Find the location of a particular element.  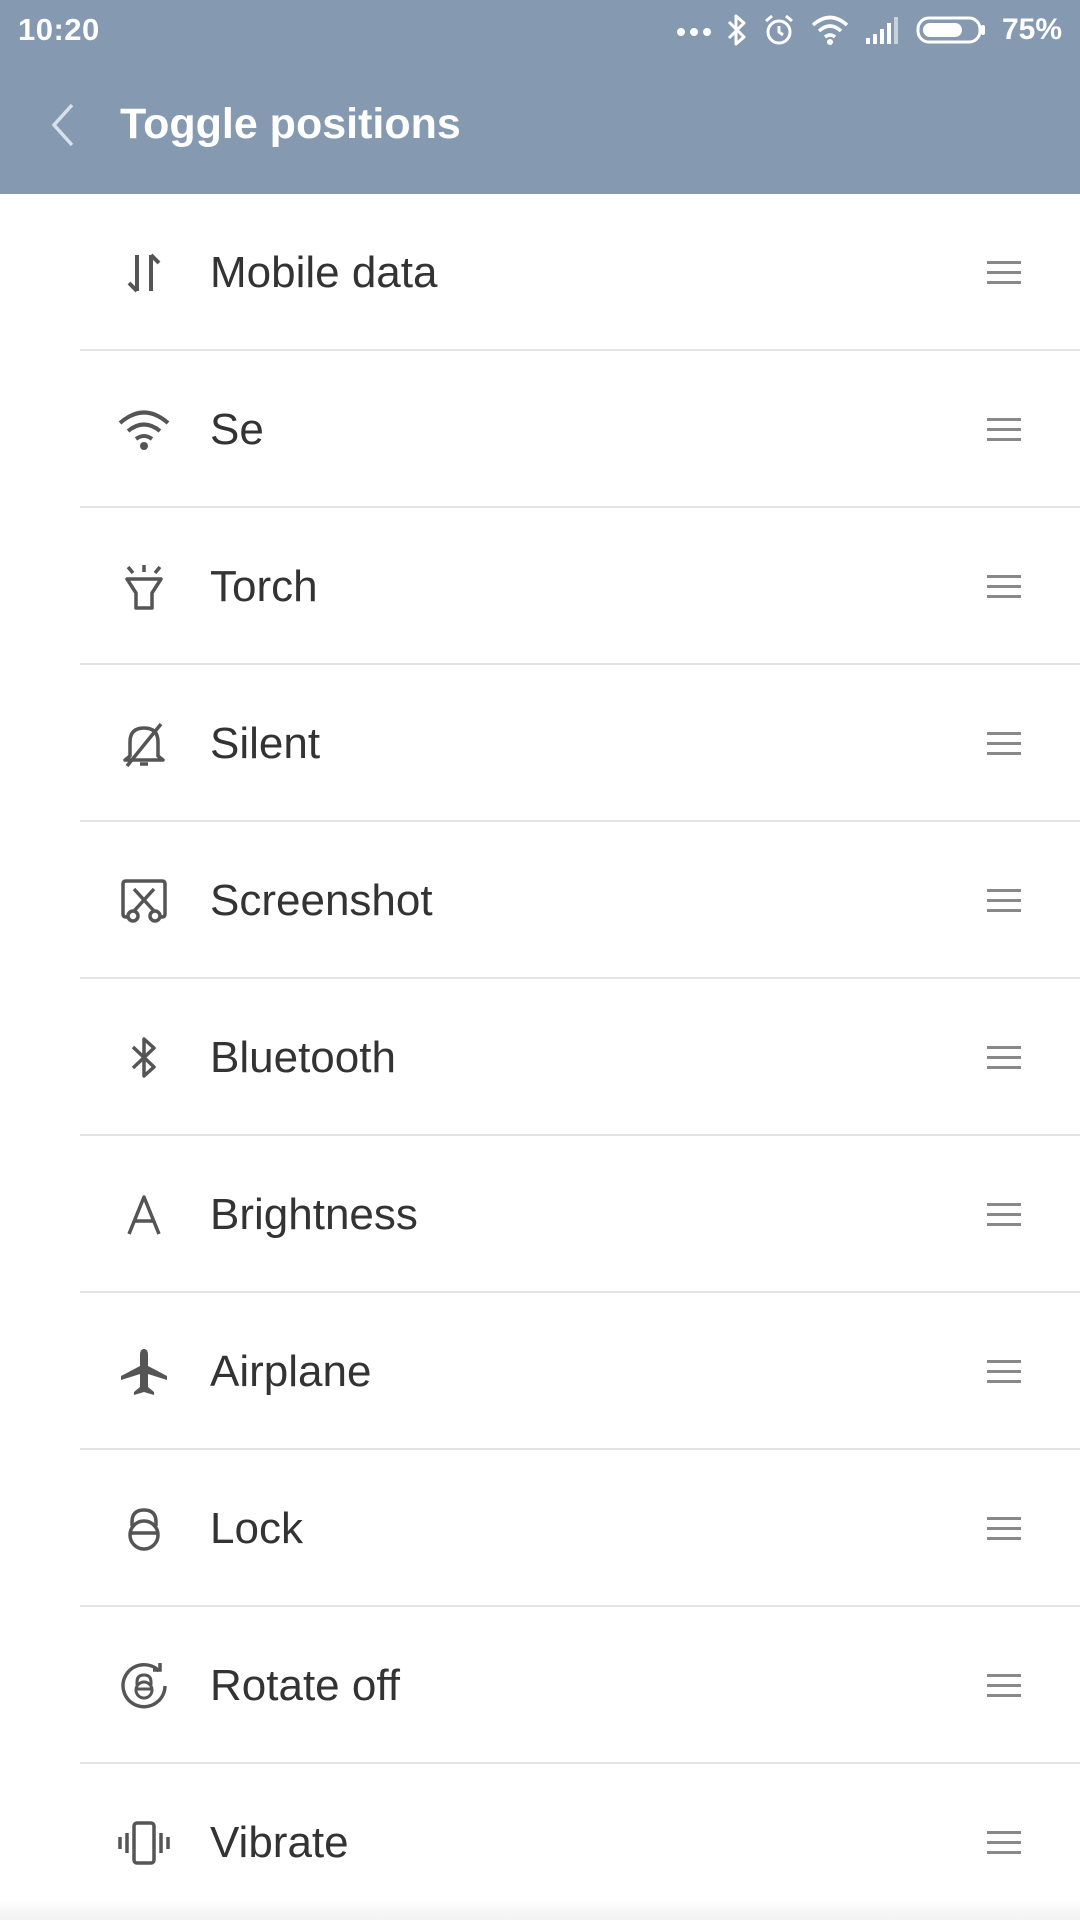

status-icons: 75% is located at coordinates (869, 30).